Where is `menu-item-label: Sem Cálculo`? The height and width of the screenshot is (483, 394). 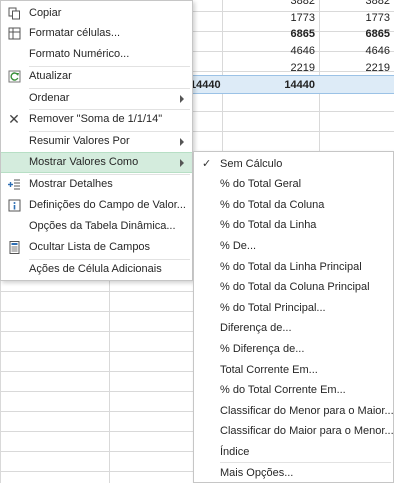 menu-item-label: Sem Cálculo is located at coordinates (251, 164).